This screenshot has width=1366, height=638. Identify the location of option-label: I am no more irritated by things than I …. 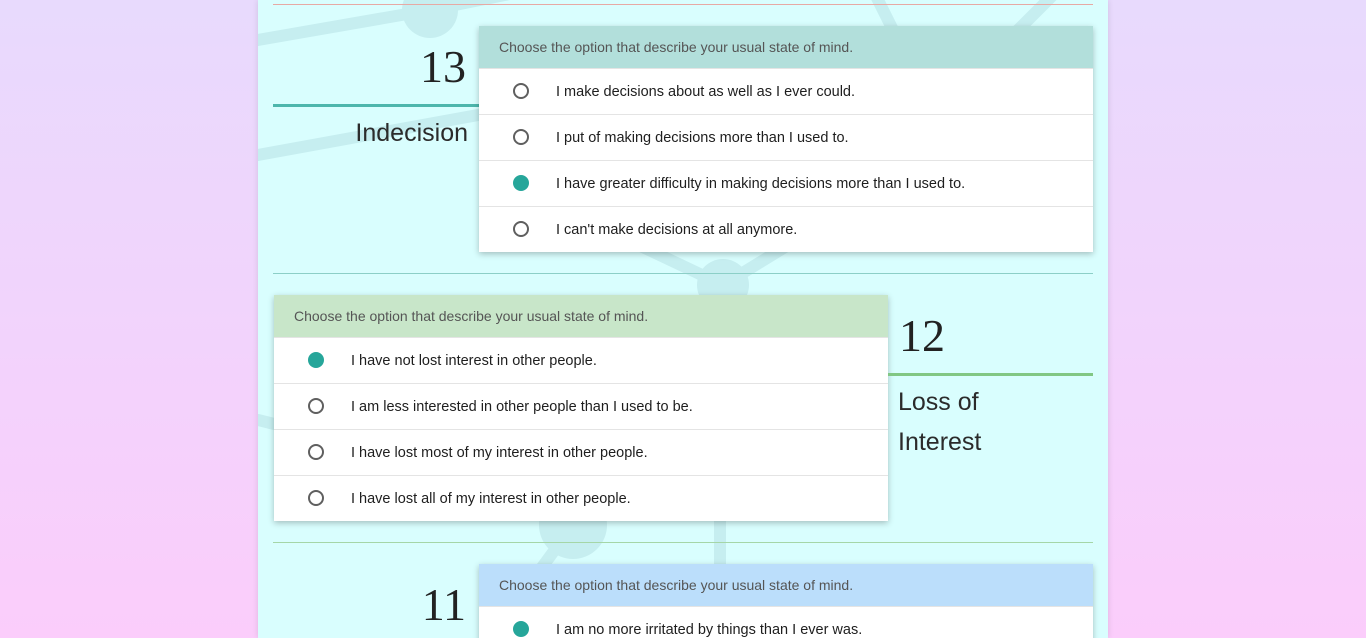
(709, 630).